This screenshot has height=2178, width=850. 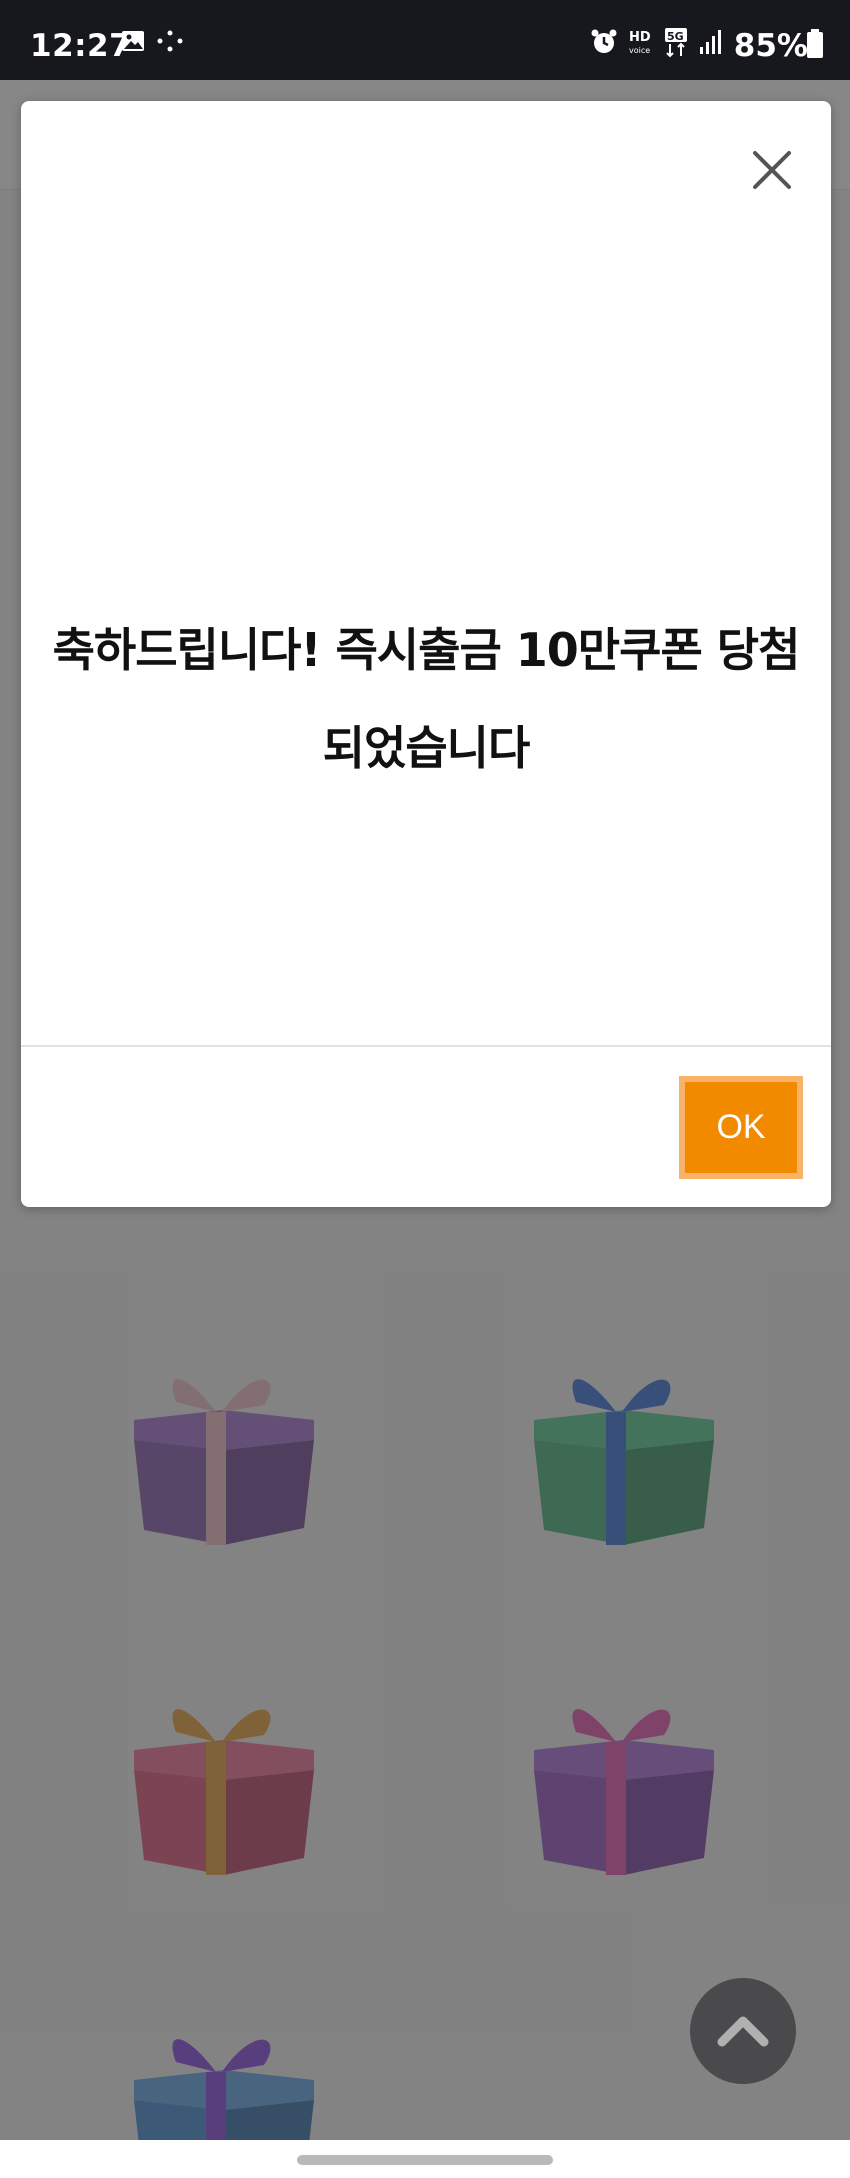 What do you see at coordinates (741, 1127) in the screenshot?
I see `ok-button: OK` at bounding box center [741, 1127].